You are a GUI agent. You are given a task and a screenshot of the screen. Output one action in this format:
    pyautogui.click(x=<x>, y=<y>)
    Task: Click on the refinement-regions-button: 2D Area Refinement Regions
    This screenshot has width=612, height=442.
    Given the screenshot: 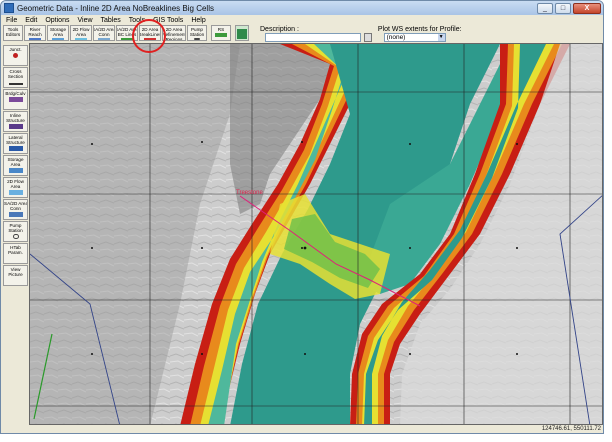 What is the action you would take?
    pyautogui.click(x=174, y=33)
    